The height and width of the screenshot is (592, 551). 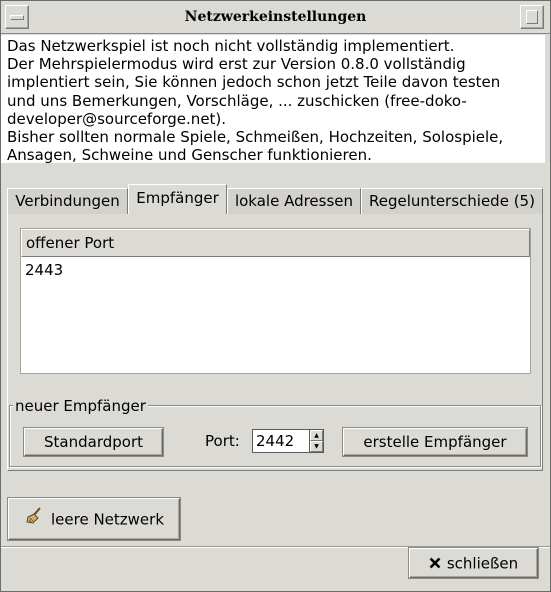 What do you see at coordinates (435, 564) in the screenshot?
I see `x-icon` at bounding box center [435, 564].